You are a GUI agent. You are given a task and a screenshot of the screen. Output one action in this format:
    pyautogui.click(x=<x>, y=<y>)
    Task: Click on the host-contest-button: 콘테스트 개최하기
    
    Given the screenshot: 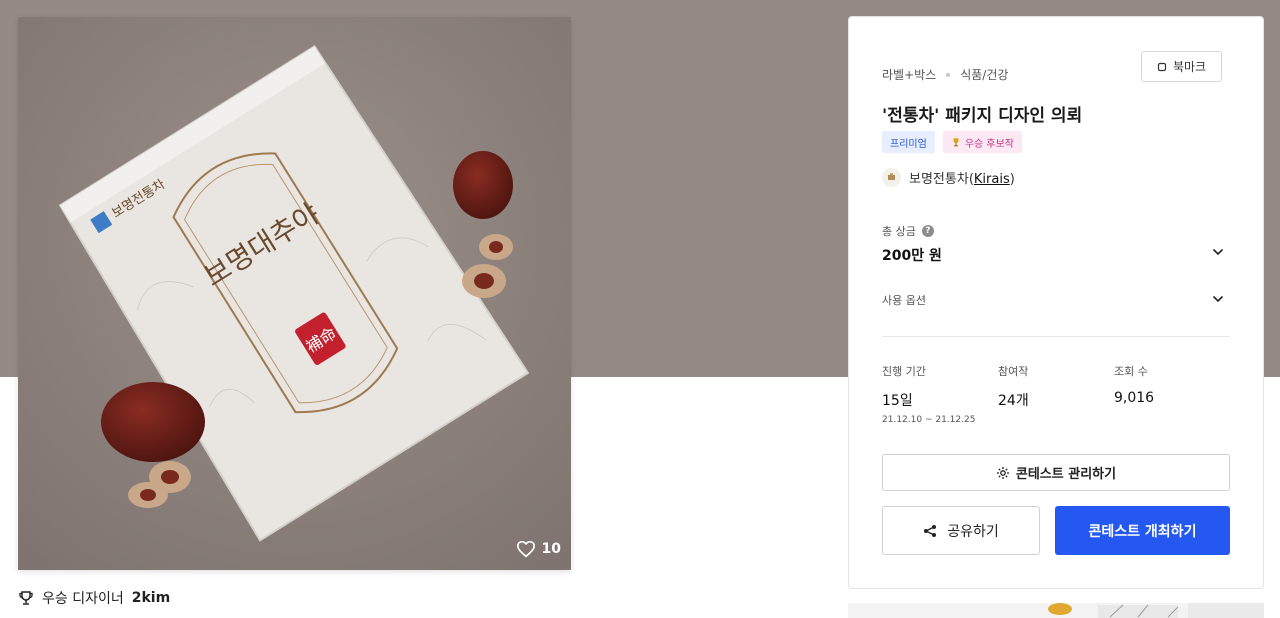 What is the action you would take?
    pyautogui.click(x=1142, y=530)
    